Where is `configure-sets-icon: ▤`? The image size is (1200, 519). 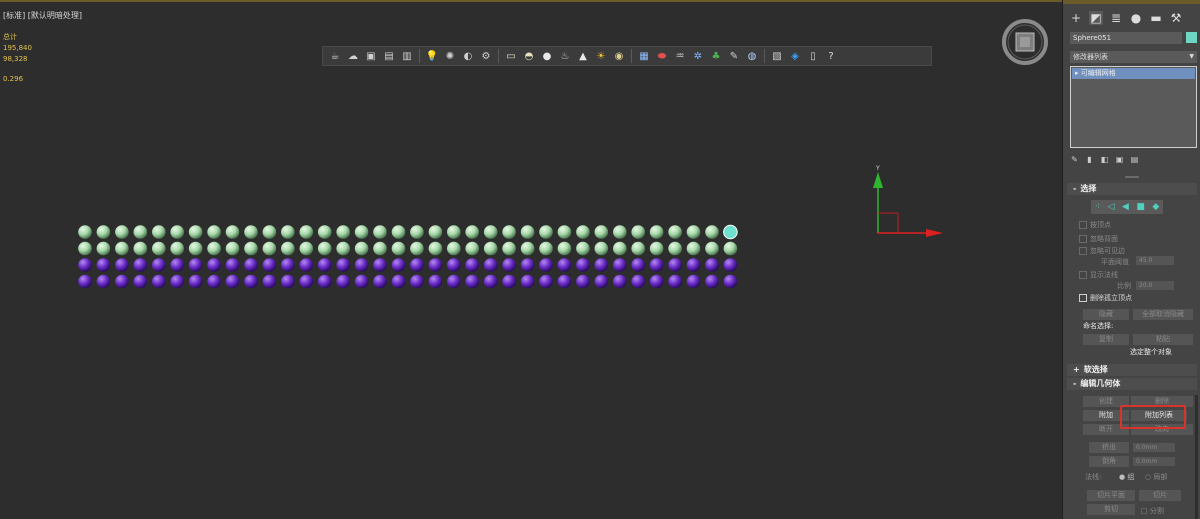 configure-sets-icon: ▤ is located at coordinates (1134, 159).